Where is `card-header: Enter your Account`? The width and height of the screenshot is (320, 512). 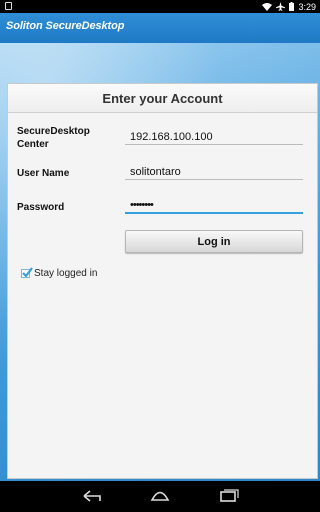 card-header: Enter your Account is located at coordinates (162, 98).